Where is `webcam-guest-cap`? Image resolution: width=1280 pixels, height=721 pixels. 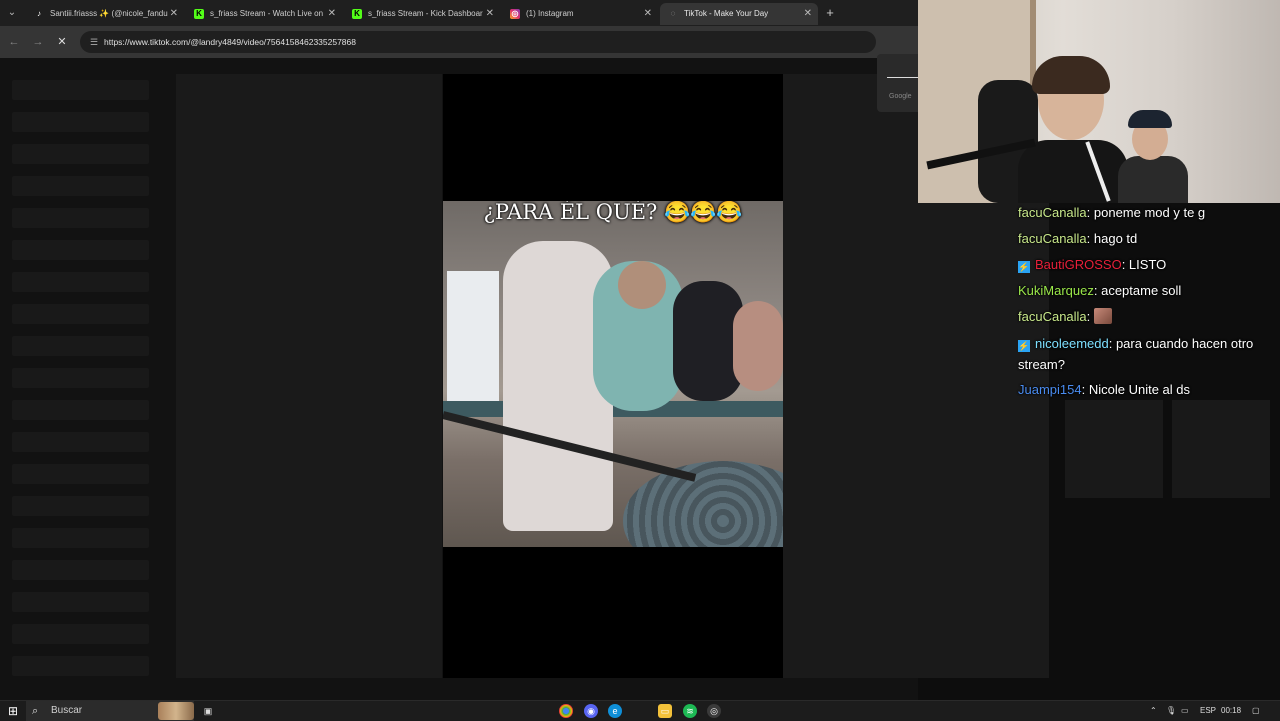
webcam-guest-cap is located at coordinates (1150, 119).